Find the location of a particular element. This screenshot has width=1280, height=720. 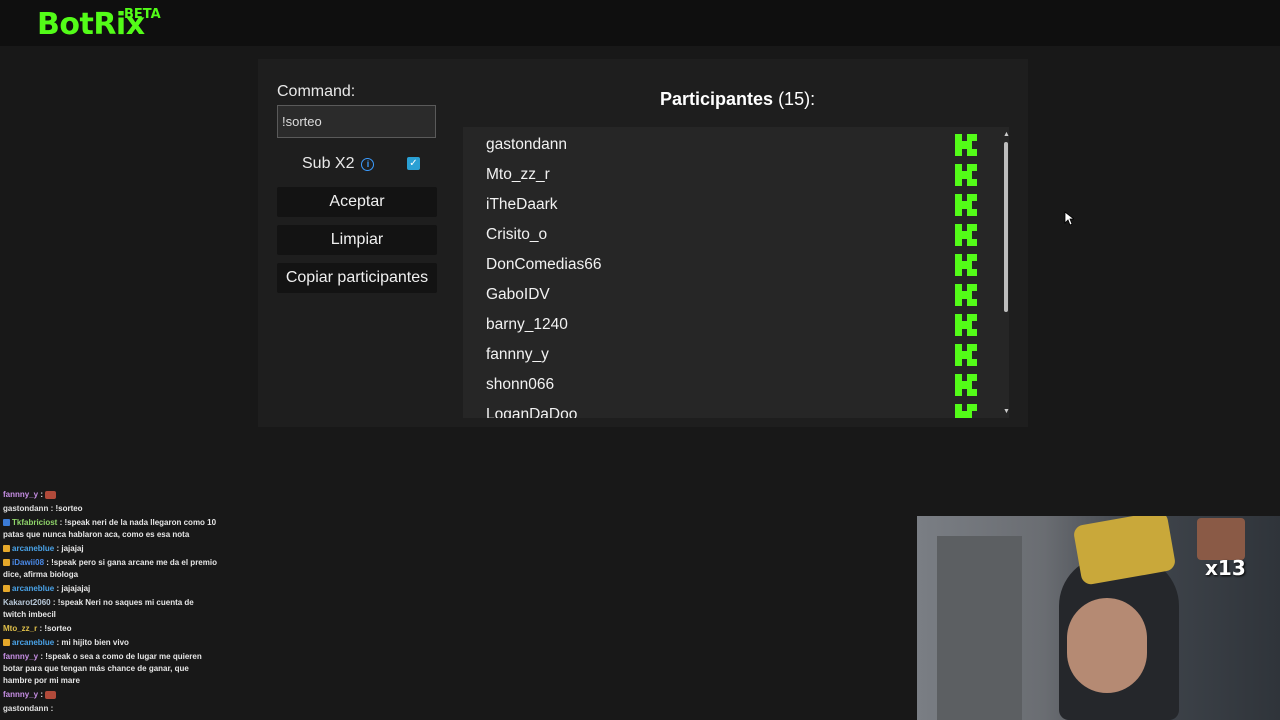

participant-name: gastondann is located at coordinates (527, 144).